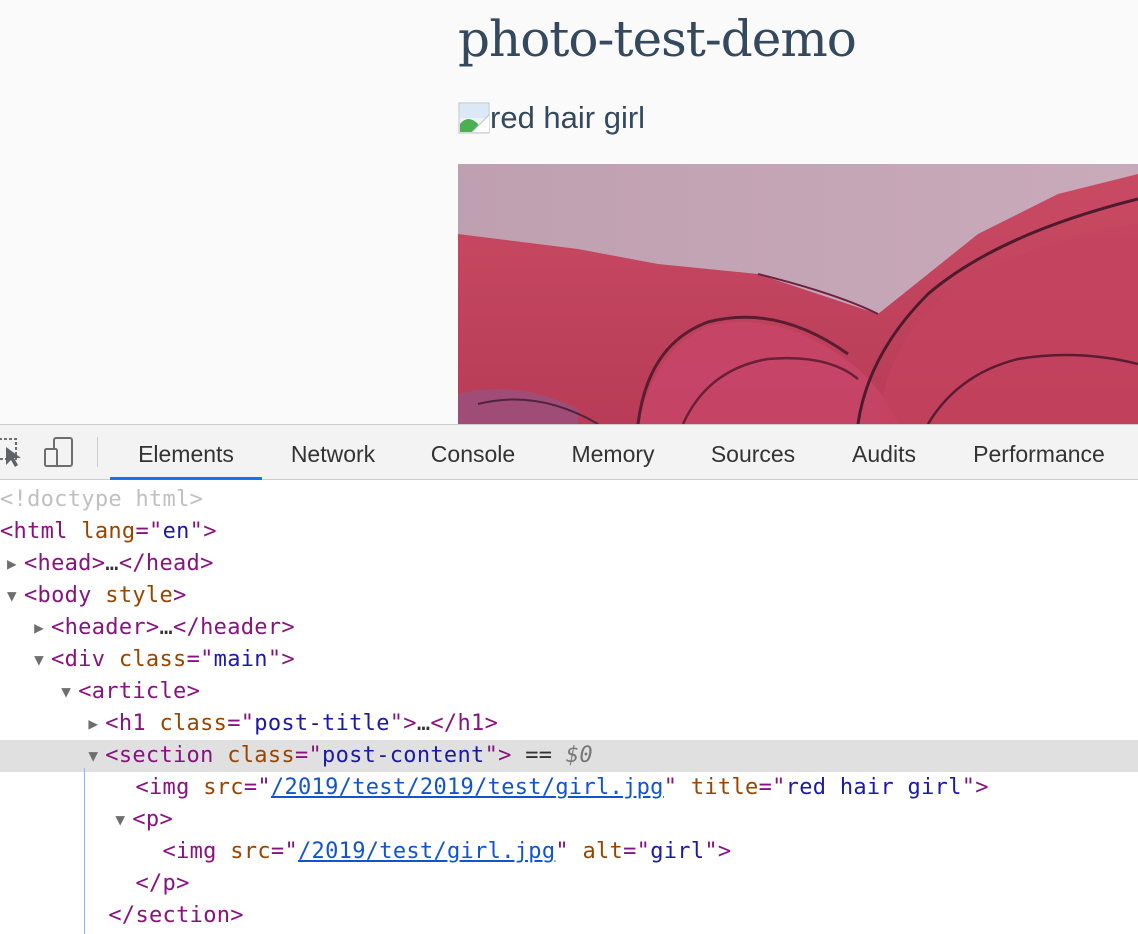 The width and height of the screenshot is (1138, 934). I want to click on tag-name: article, so click(139, 691).